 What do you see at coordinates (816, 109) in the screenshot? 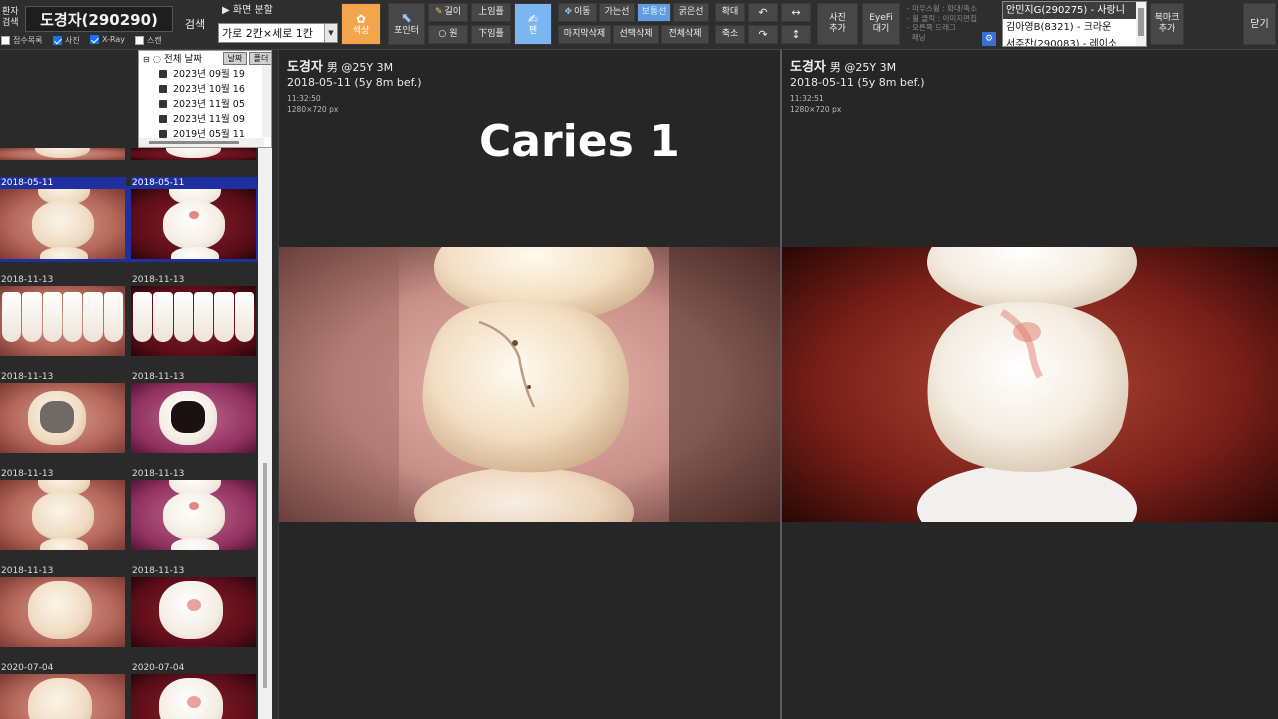
I see `viewer-image-size: 1280×720 px` at bounding box center [816, 109].